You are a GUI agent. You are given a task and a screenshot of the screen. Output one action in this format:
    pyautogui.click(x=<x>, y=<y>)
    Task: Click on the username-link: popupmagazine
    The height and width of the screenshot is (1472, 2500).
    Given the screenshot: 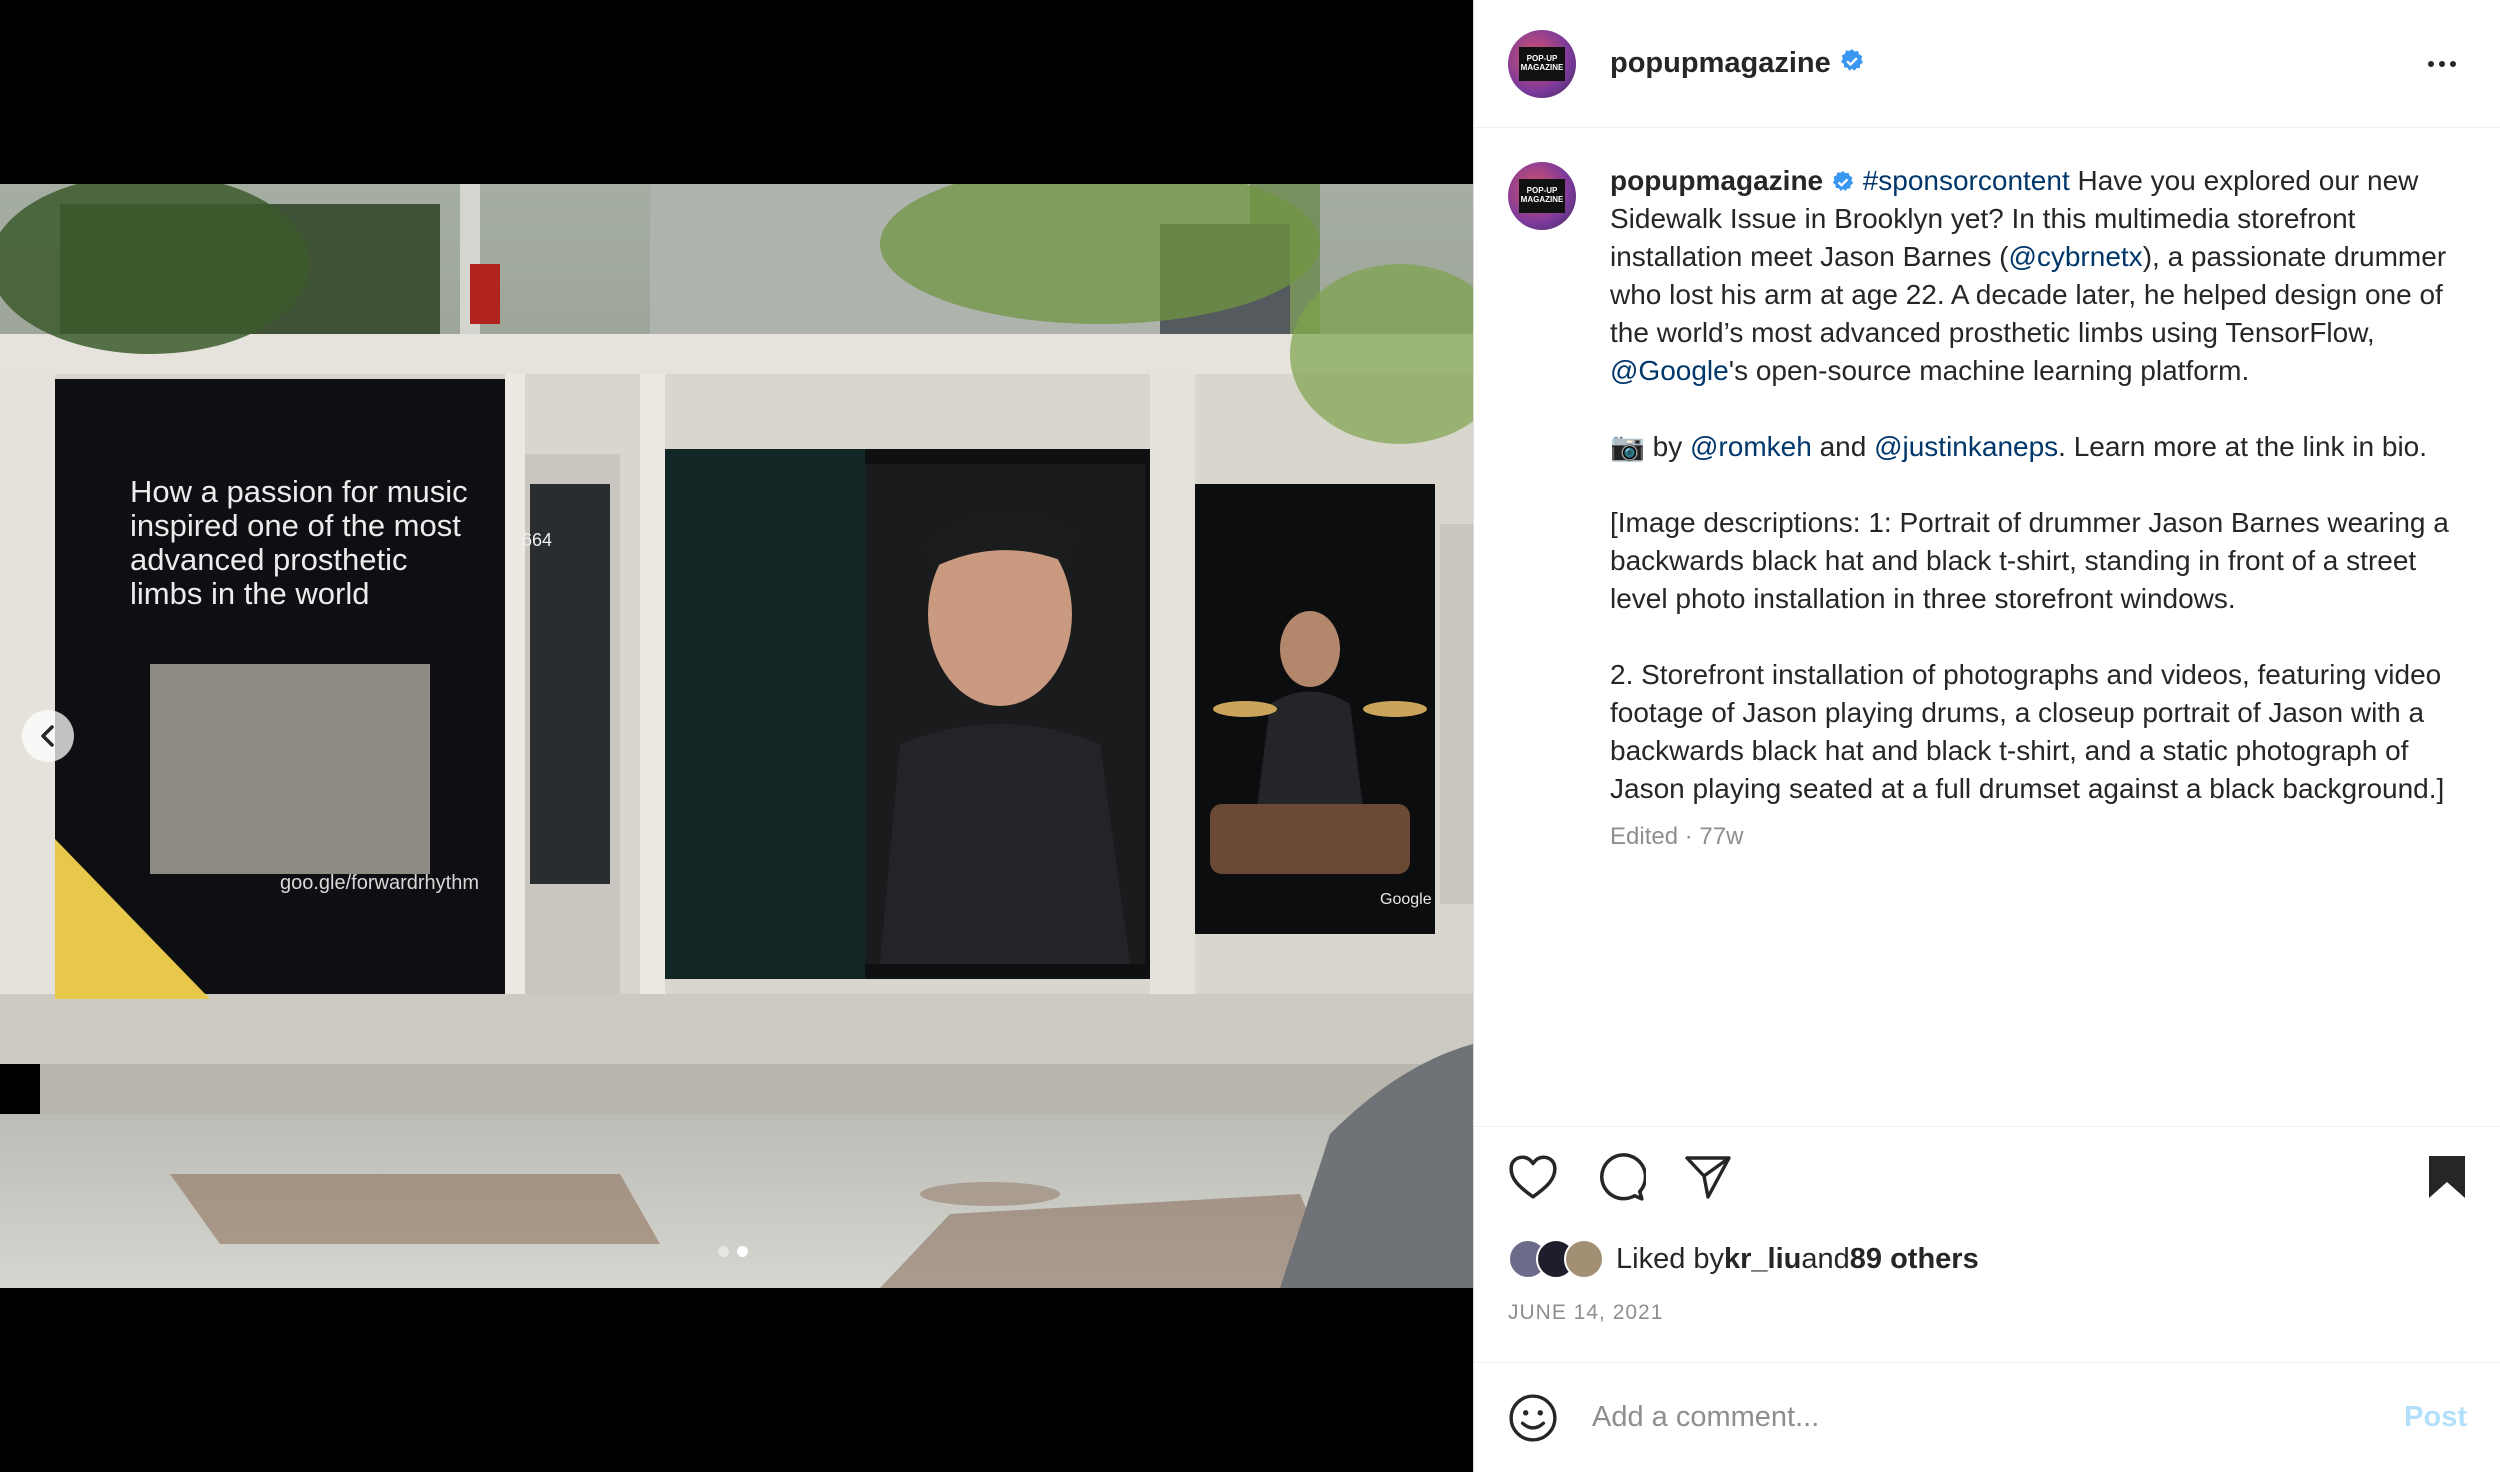 What is the action you would take?
    pyautogui.click(x=1720, y=63)
    